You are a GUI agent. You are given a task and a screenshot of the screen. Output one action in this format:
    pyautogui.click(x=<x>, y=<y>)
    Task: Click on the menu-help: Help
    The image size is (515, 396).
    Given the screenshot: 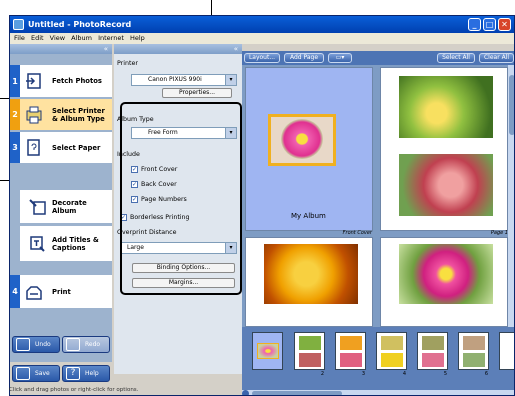 What is the action you would take?
    pyautogui.click(x=137, y=38)
    